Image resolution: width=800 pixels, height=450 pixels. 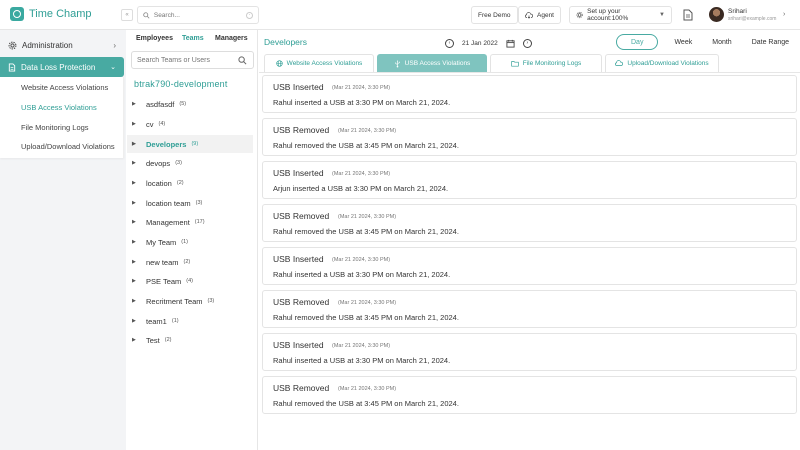 What do you see at coordinates (59, 107) in the screenshot?
I see `subnav-usb-access-violations: USB Access Violations` at bounding box center [59, 107].